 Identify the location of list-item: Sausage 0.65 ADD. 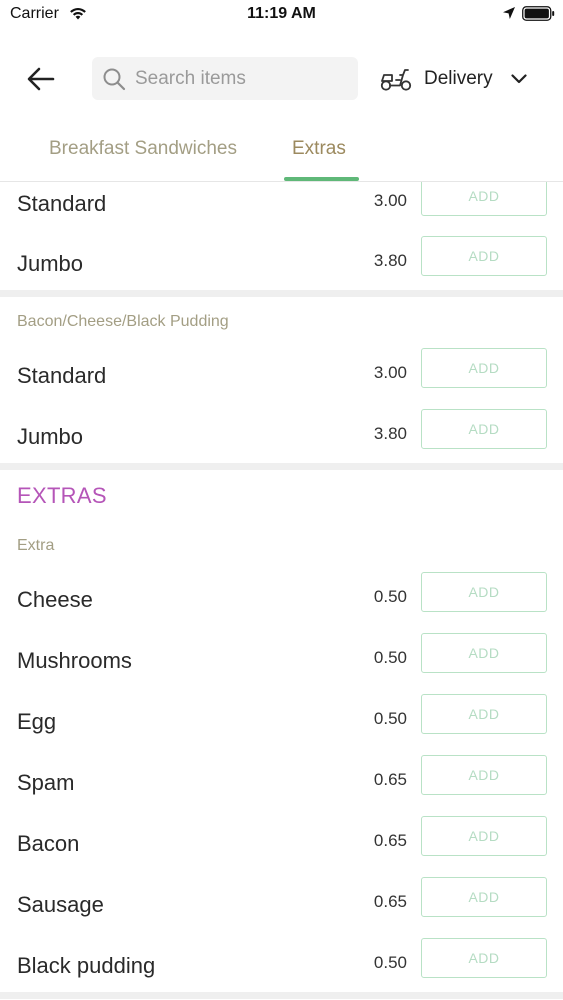
(281, 907).